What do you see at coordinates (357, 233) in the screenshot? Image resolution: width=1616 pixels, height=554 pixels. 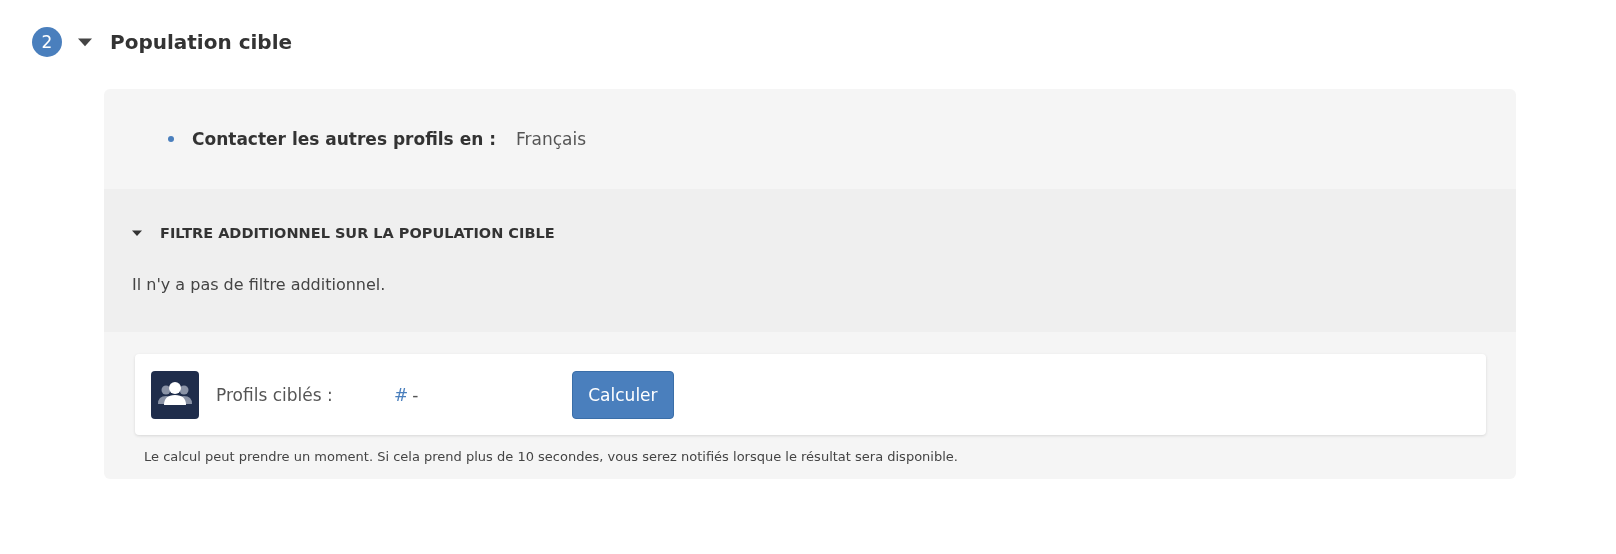 I see `filter-title: FILTRE ADDITIONNEL SUR LA POPULATION CIBLE` at bounding box center [357, 233].